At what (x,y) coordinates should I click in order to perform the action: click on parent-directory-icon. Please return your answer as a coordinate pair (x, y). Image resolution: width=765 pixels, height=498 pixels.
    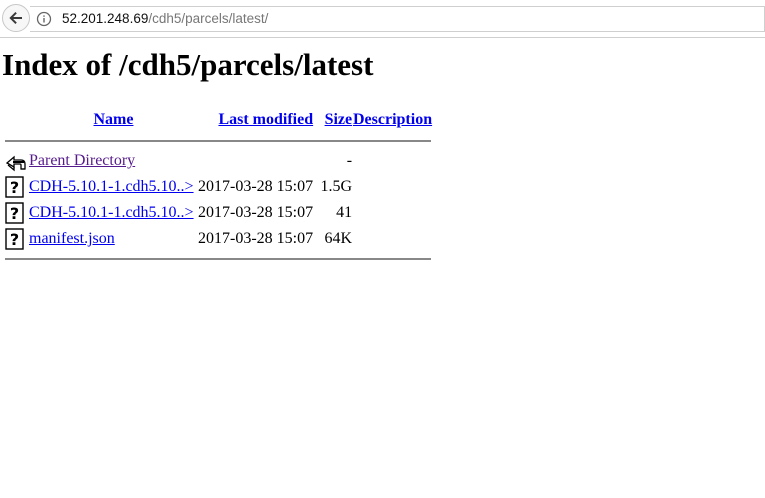
    Looking at the image, I should click on (15, 163).